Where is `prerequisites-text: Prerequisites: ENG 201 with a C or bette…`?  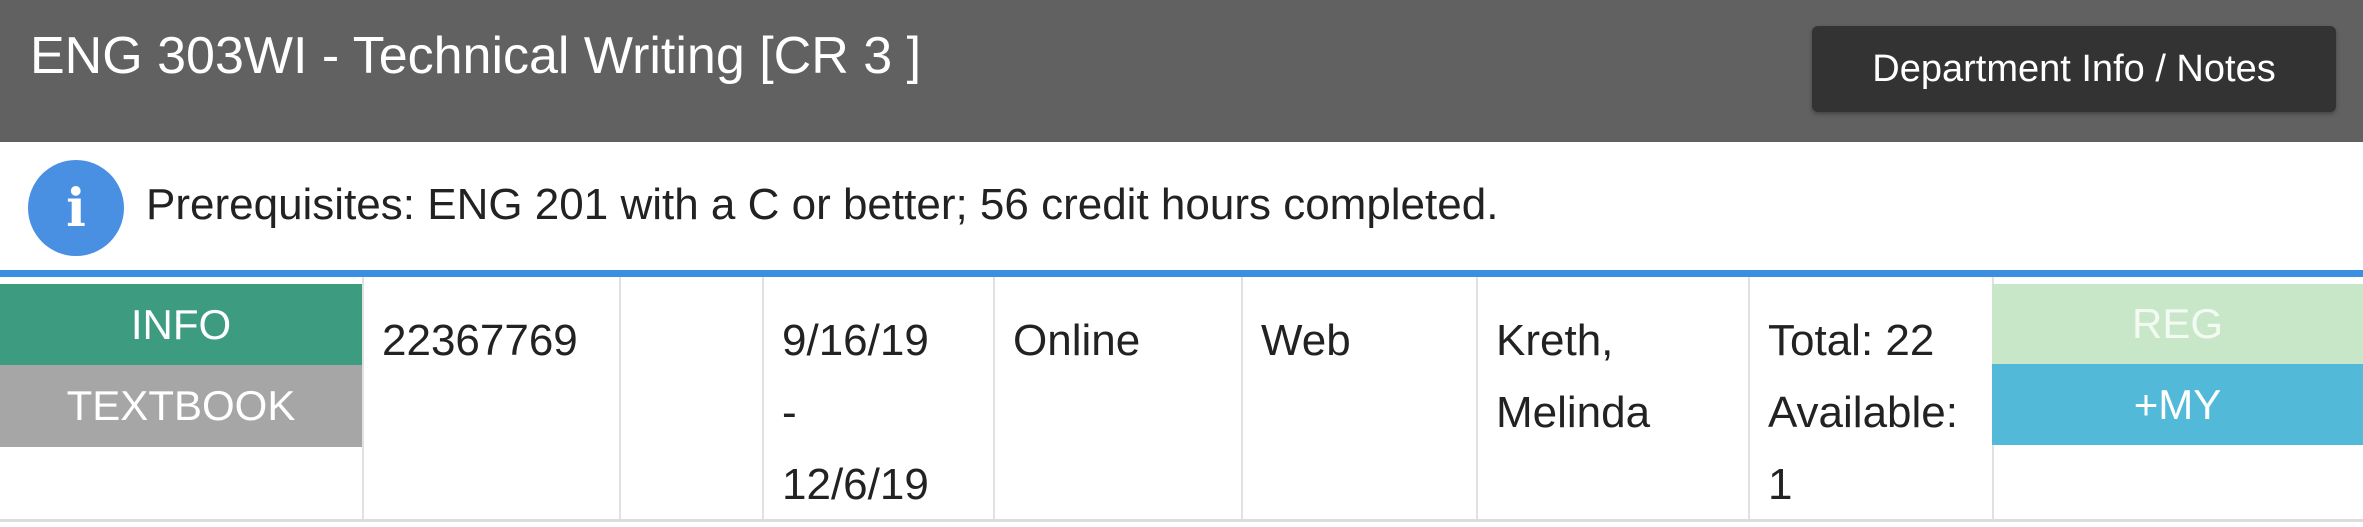 prerequisites-text: Prerequisites: ENG 201 with a C or bette… is located at coordinates (822, 204).